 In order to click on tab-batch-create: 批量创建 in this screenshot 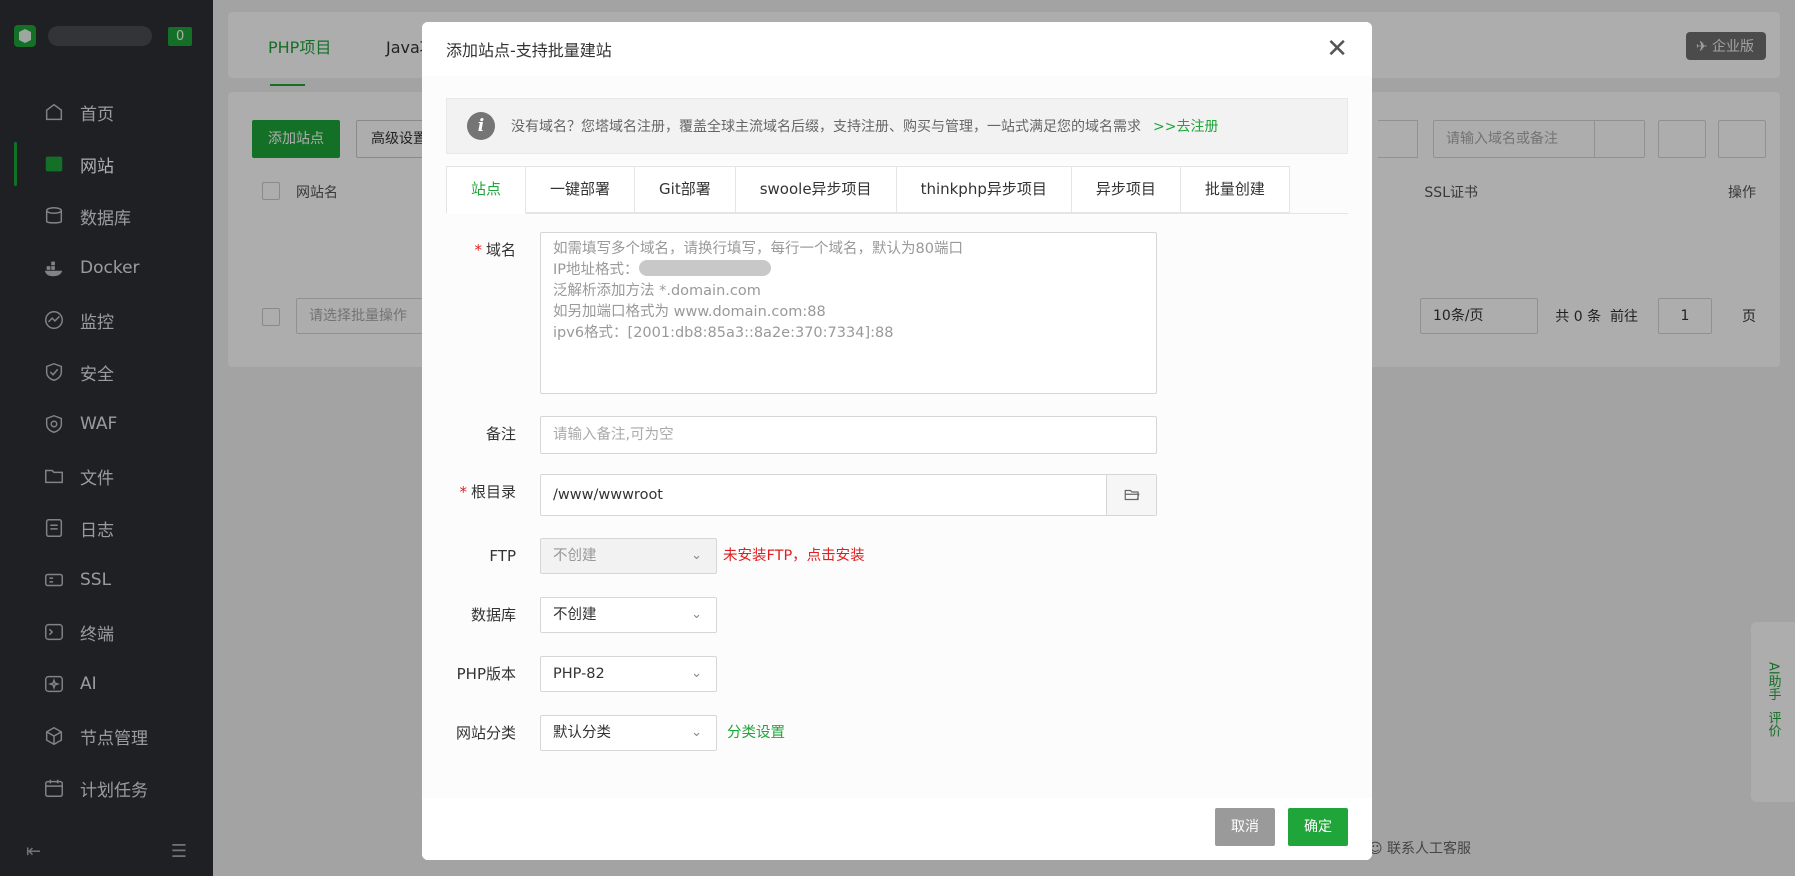, I will do `click(1235, 189)`.